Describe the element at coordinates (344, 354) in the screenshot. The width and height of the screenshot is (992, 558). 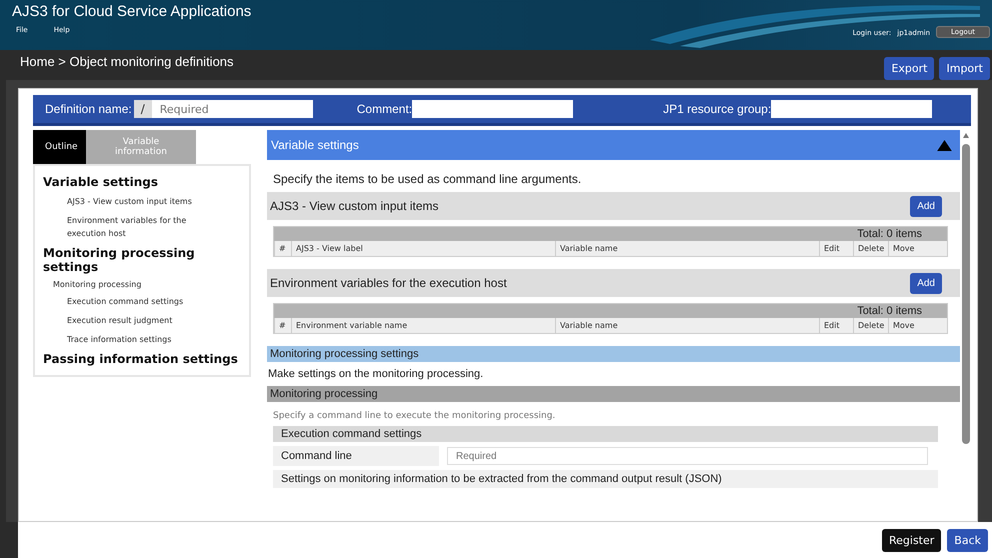
I see `section-title: Monitoring processing settings` at that location.